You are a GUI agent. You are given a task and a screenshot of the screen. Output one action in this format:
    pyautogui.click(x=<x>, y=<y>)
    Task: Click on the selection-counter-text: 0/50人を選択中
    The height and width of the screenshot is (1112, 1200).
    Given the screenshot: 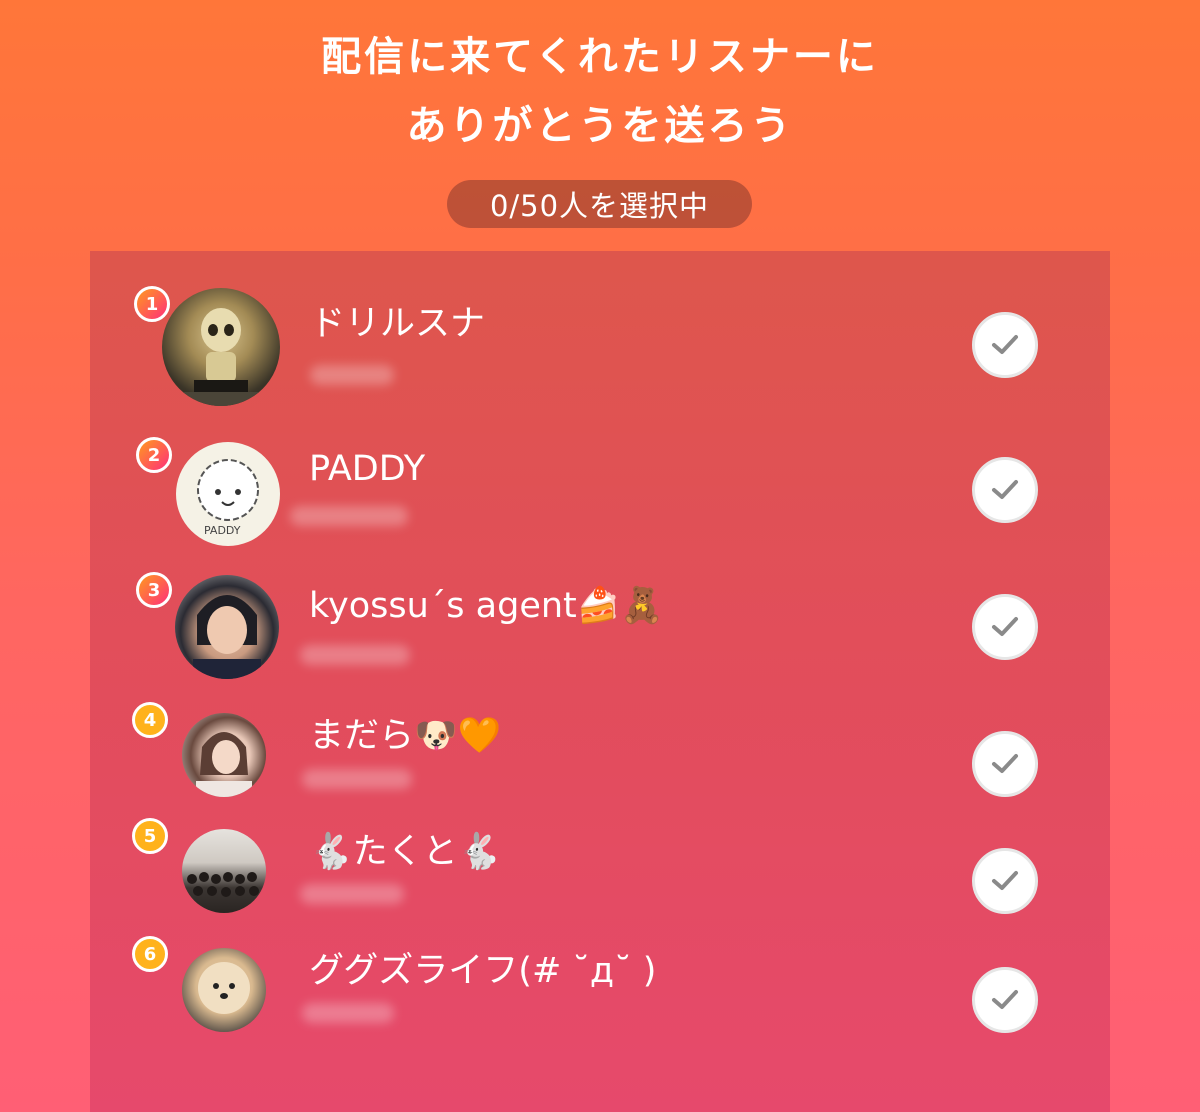 What is the action you would take?
    pyautogui.click(x=599, y=206)
    